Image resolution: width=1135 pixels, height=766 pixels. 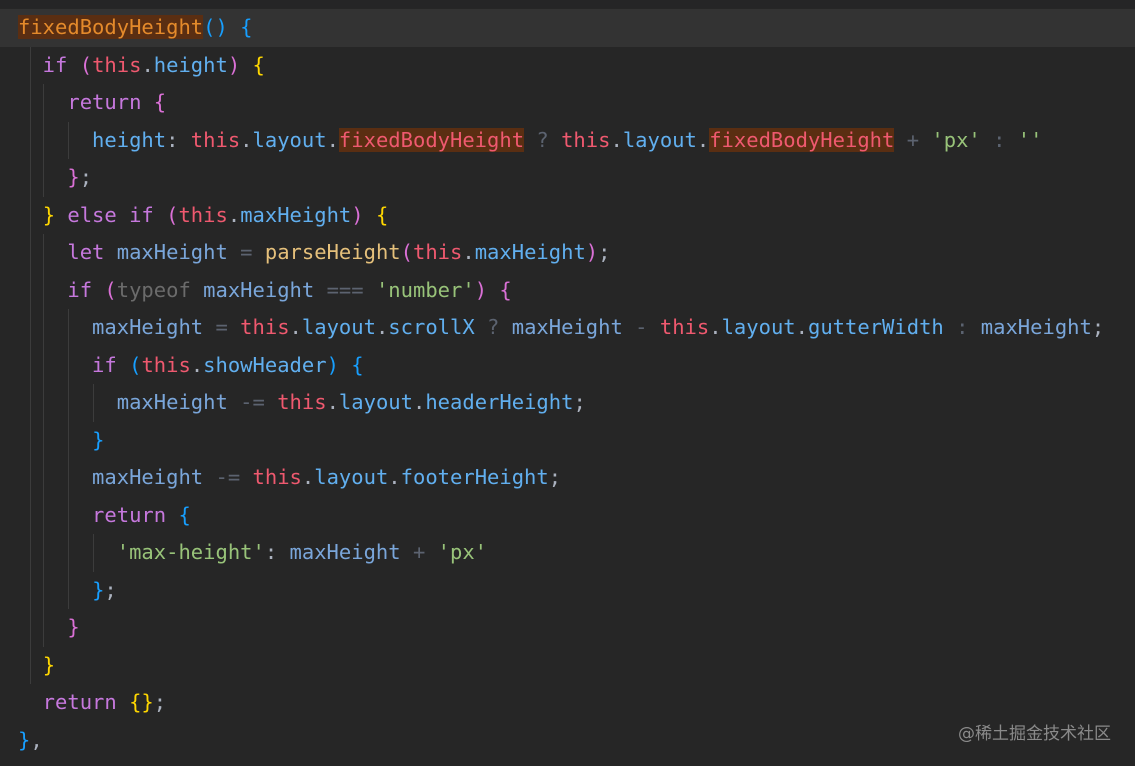 I want to click on code-token: ===, so click(x=345, y=289).